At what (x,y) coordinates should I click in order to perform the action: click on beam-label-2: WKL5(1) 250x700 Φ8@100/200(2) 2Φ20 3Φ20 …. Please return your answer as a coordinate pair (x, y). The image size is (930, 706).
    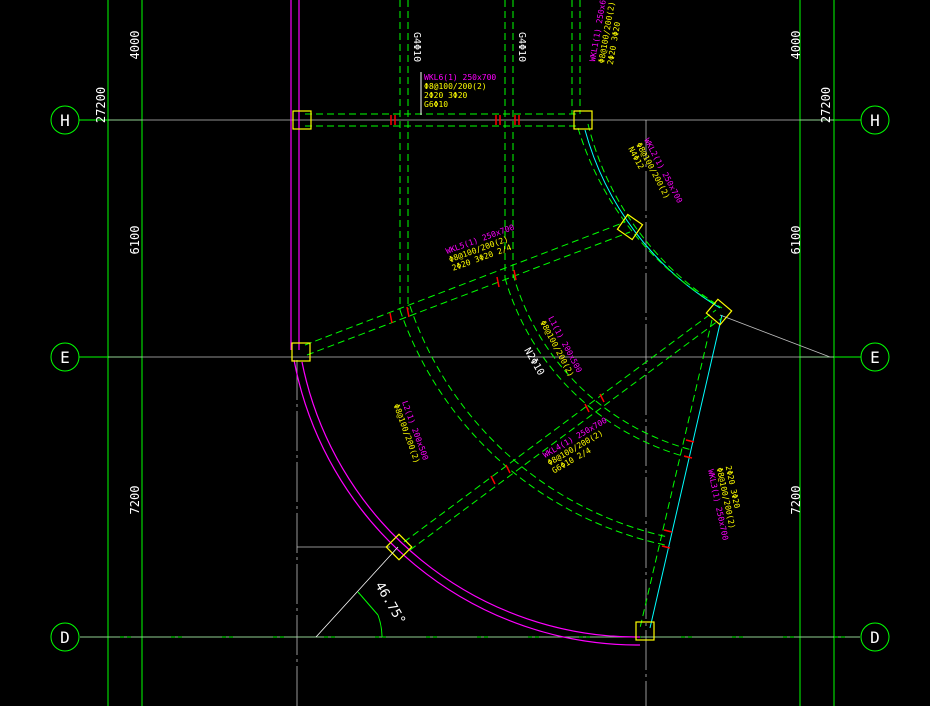
    Looking at the image, I should click on (483, 248).